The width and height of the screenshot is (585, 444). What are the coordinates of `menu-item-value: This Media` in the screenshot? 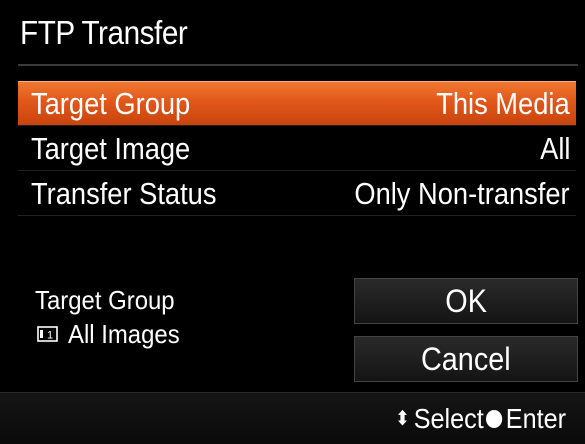 It's located at (503, 103).